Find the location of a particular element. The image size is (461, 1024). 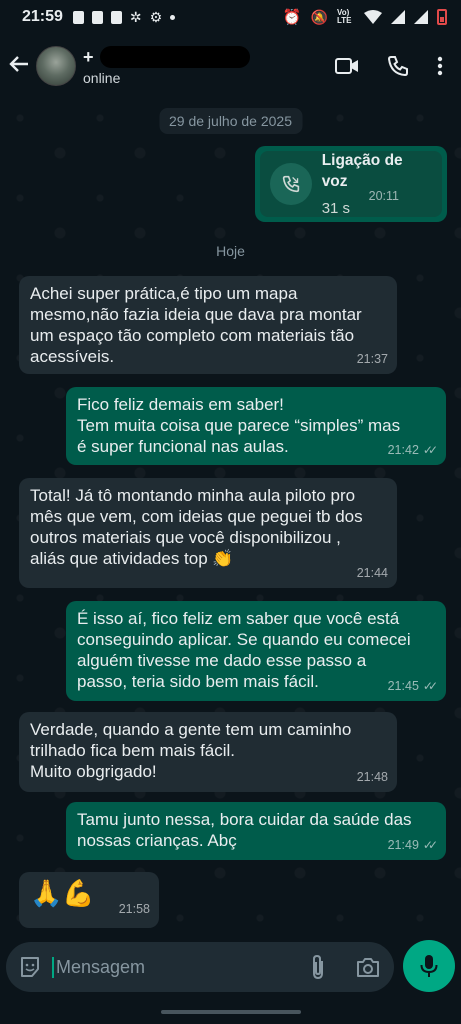

message-input is located at coordinates (167, 967).